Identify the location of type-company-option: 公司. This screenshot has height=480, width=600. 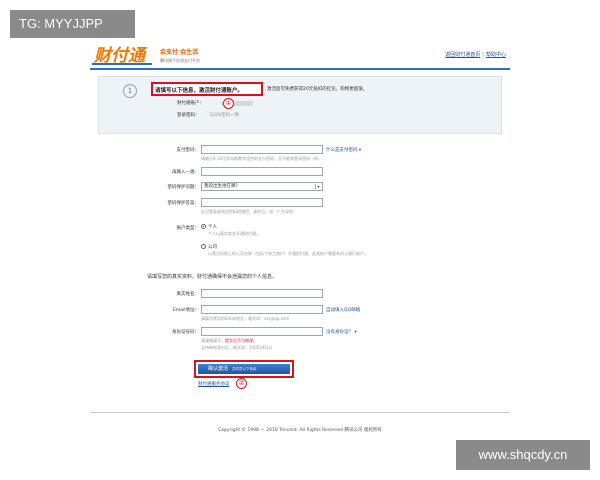
(209, 247).